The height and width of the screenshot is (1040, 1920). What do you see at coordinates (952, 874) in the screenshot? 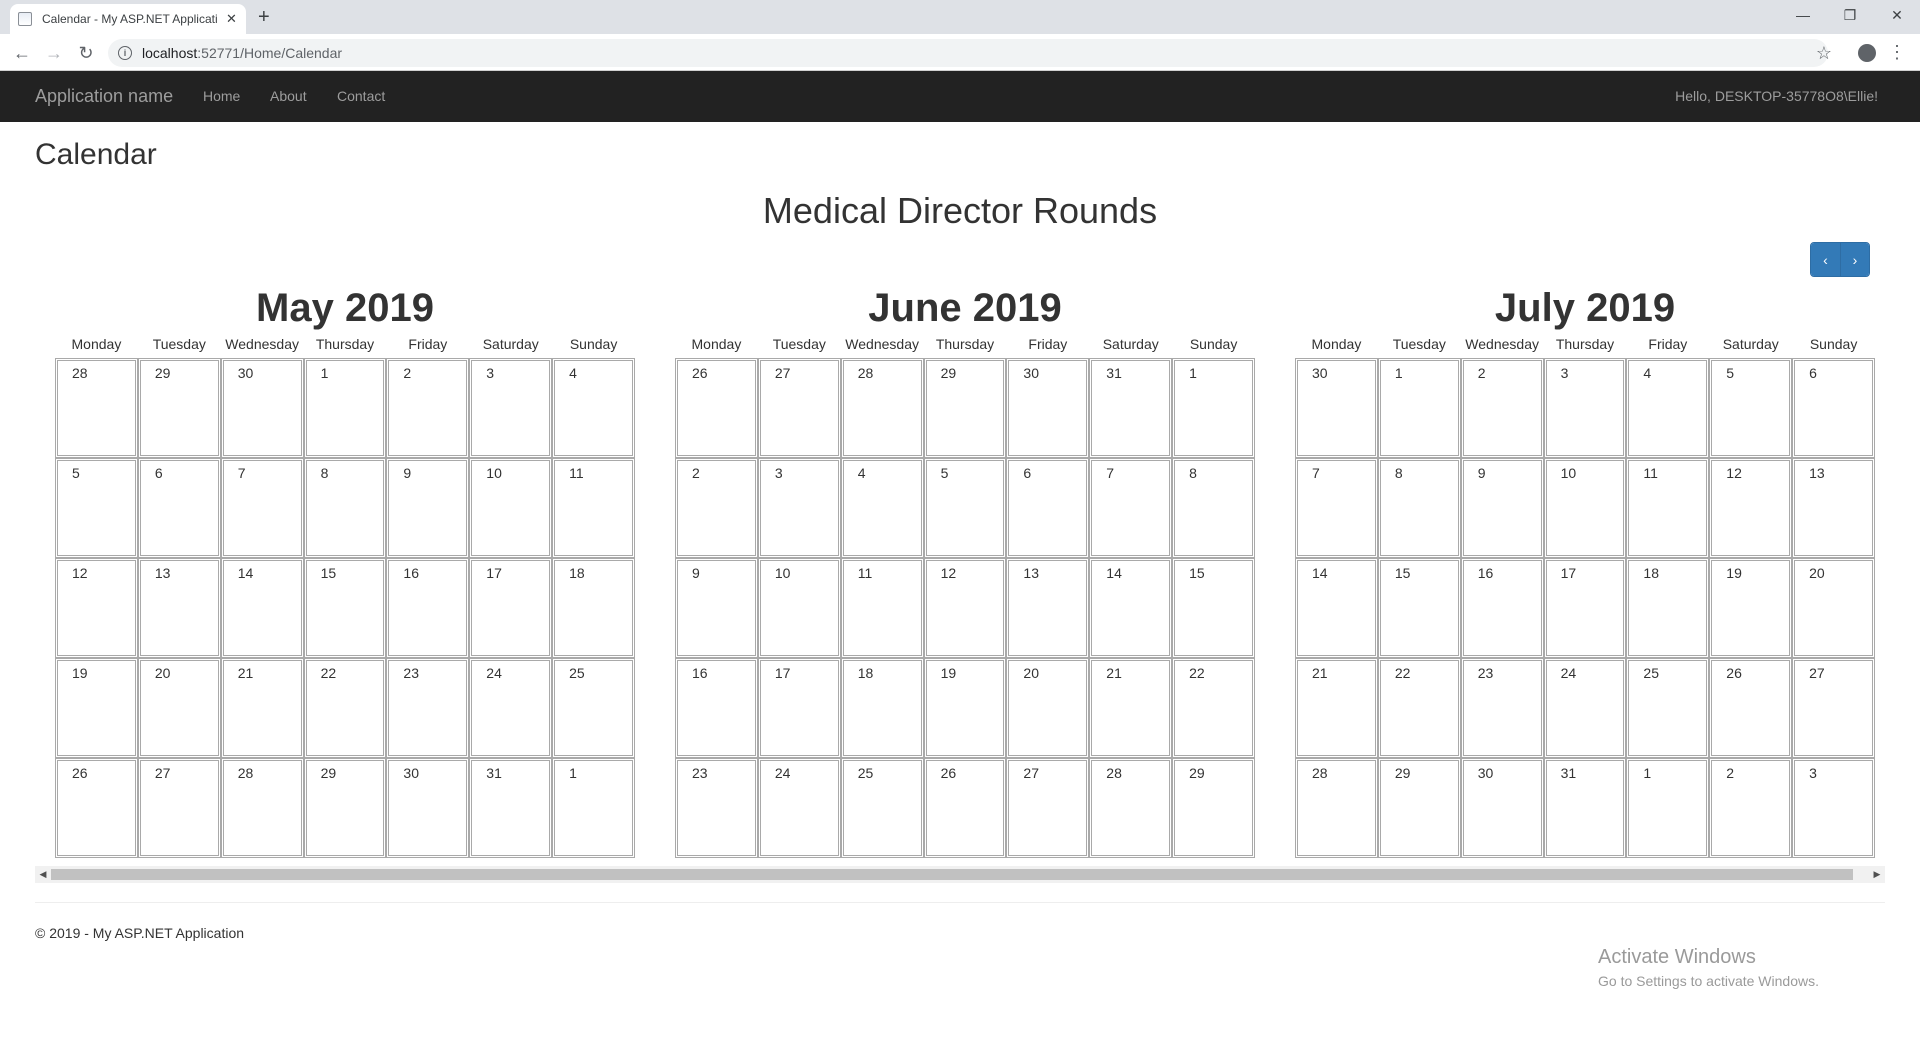
I see `scrollbar-thumb` at bounding box center [952, 874].